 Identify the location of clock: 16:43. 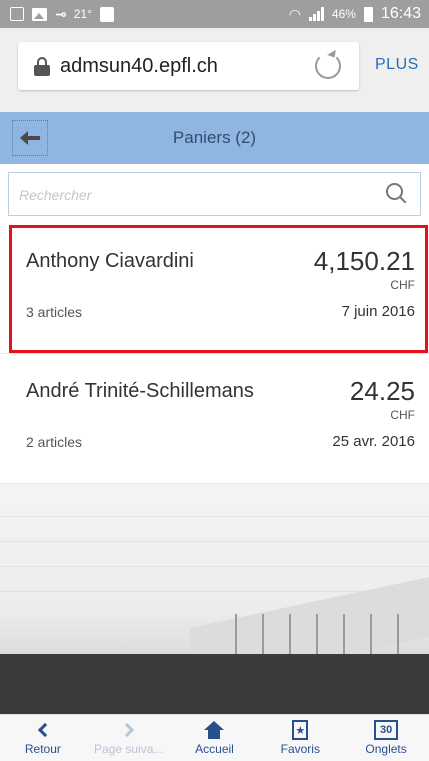
(400, 13).